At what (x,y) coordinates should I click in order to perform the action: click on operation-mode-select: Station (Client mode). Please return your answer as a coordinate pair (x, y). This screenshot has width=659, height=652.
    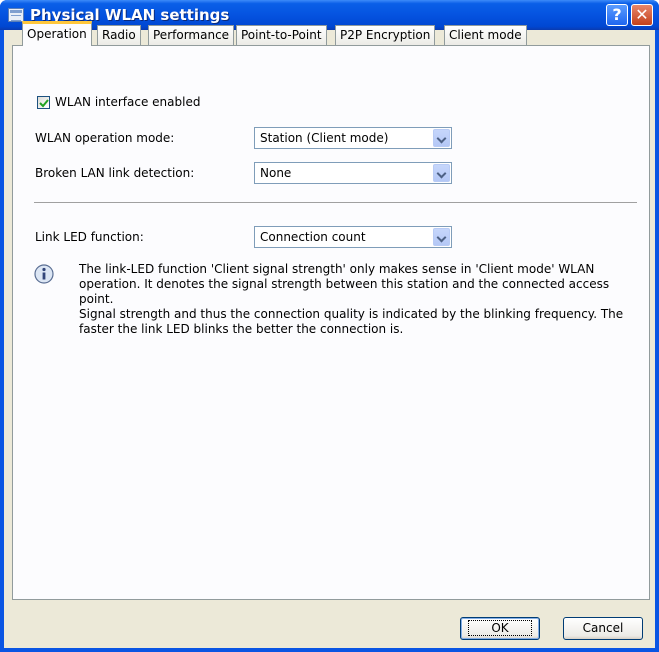
    Looking at the image, I should click on (353, 138).